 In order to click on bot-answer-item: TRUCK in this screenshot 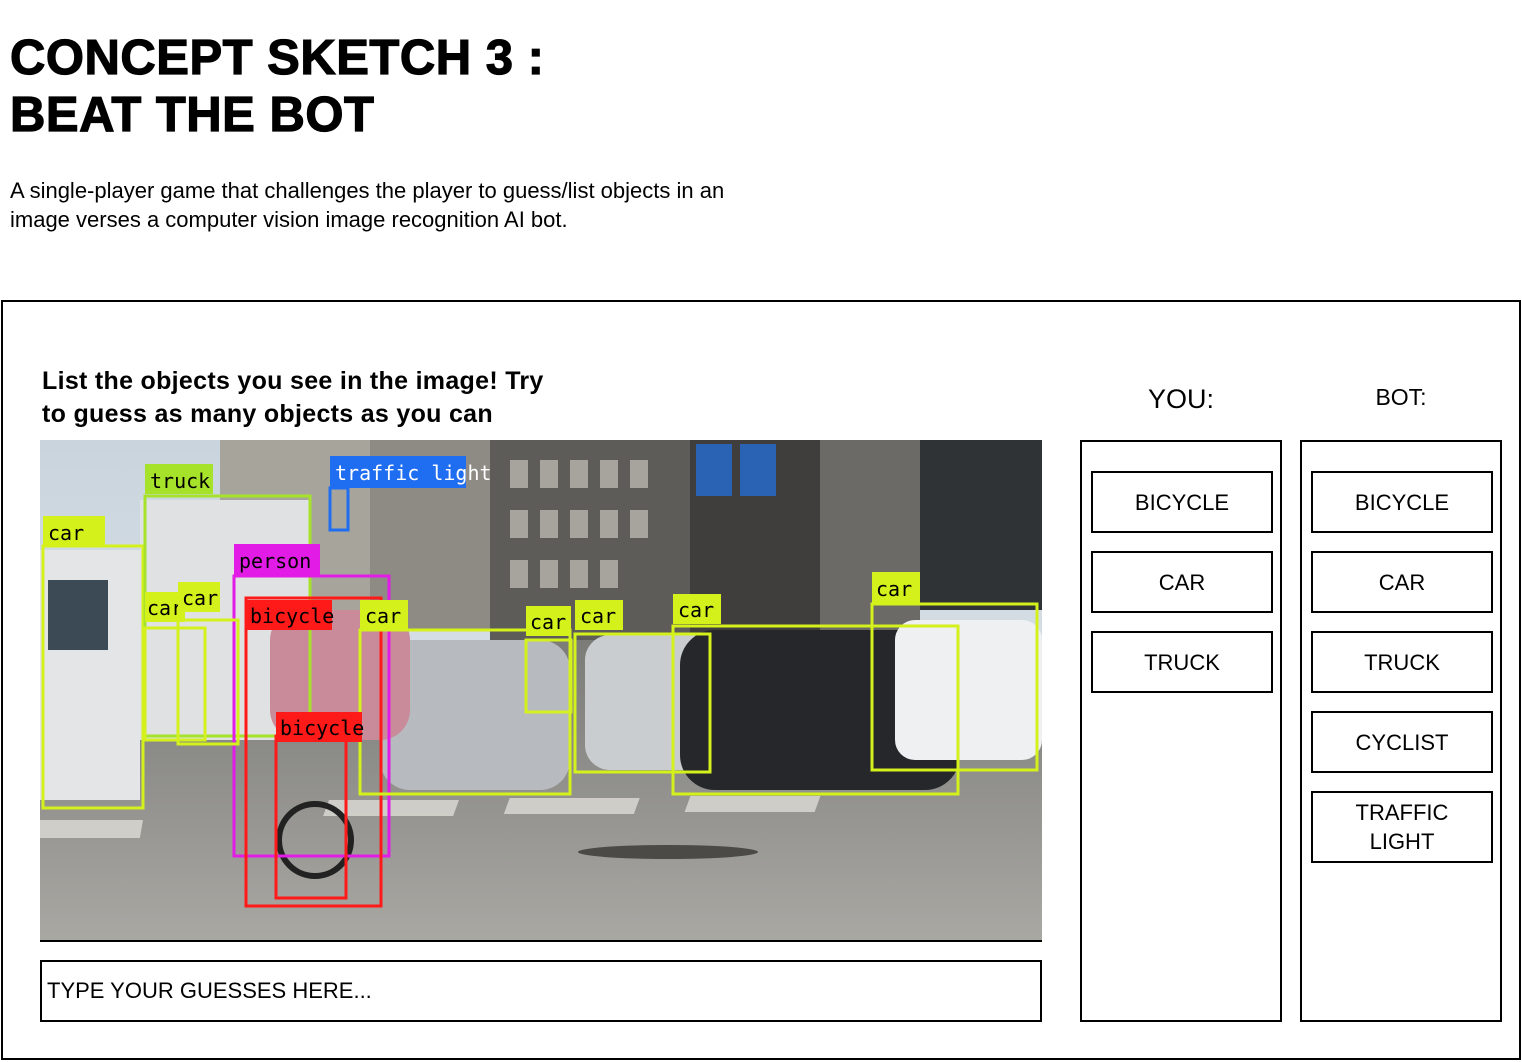, I will do `click(1402, 662)`.